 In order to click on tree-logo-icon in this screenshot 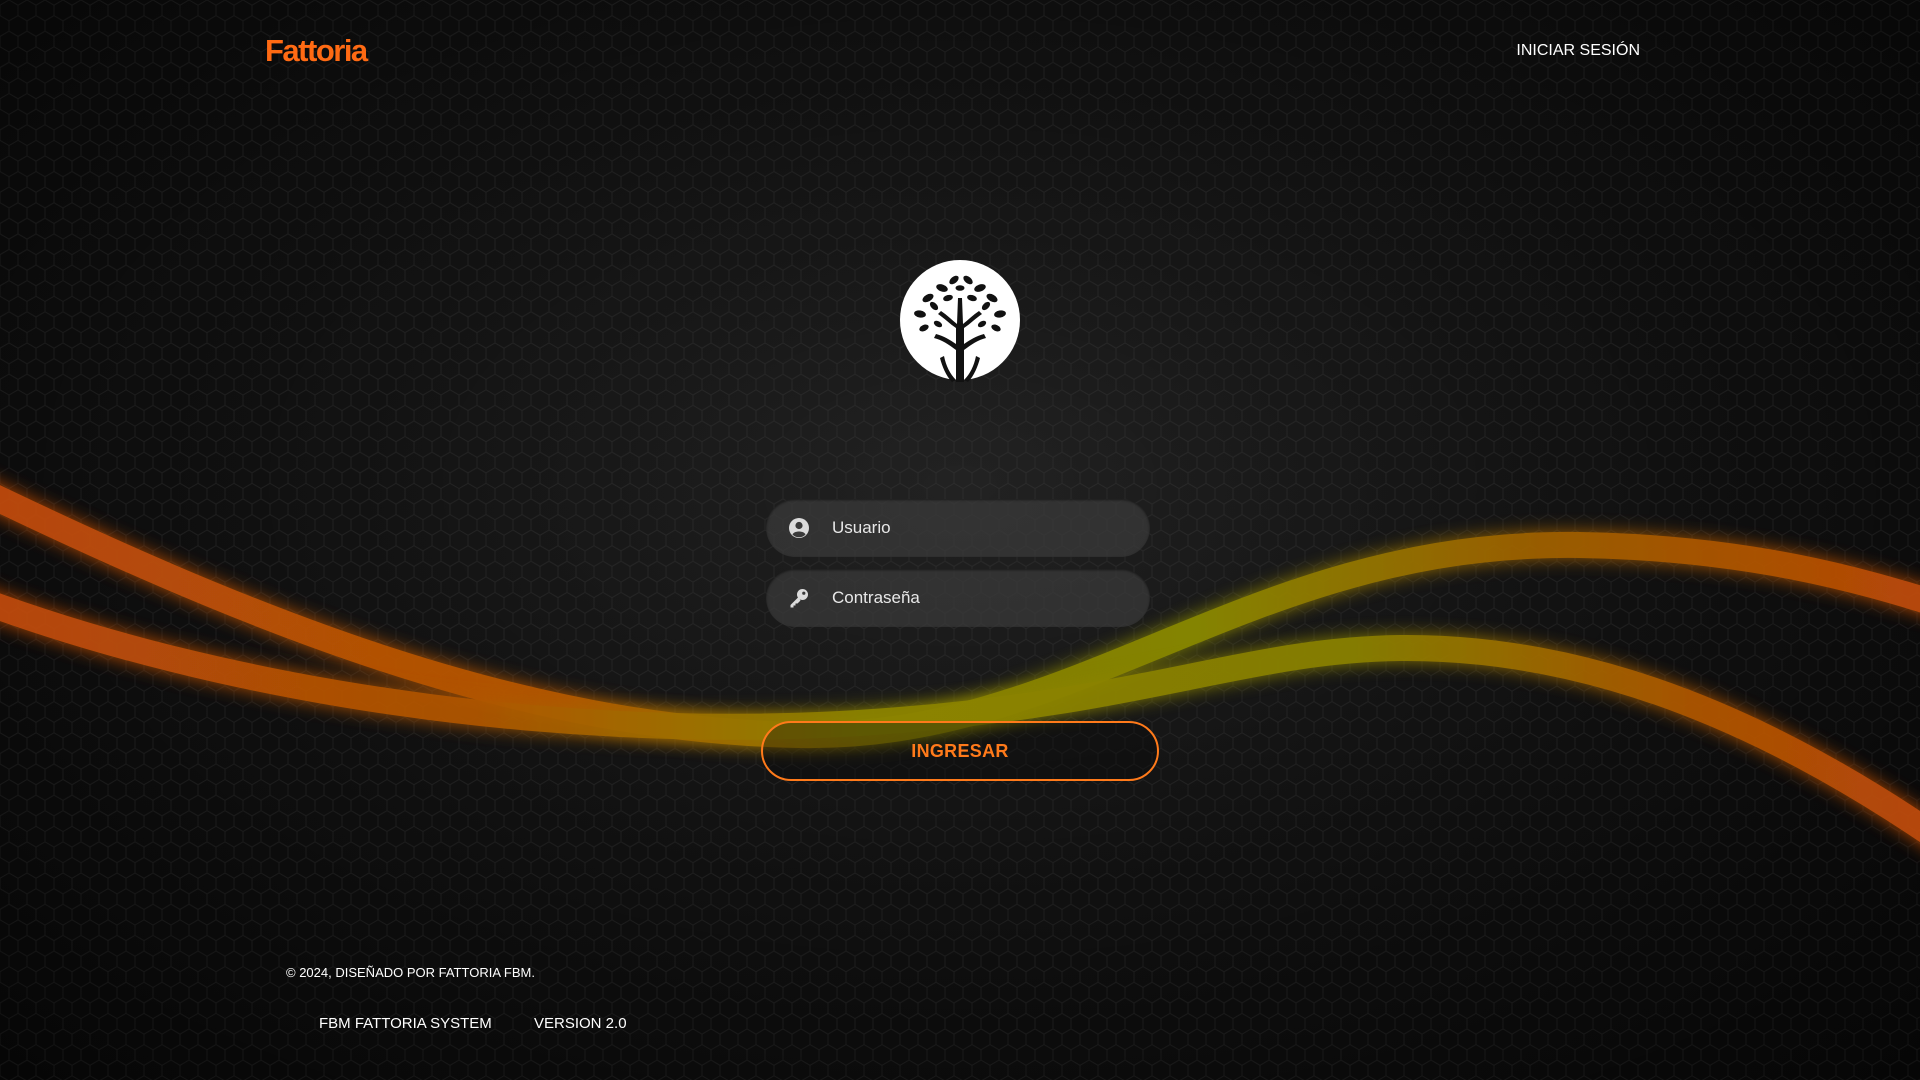, I will do `click(960, 321)`.